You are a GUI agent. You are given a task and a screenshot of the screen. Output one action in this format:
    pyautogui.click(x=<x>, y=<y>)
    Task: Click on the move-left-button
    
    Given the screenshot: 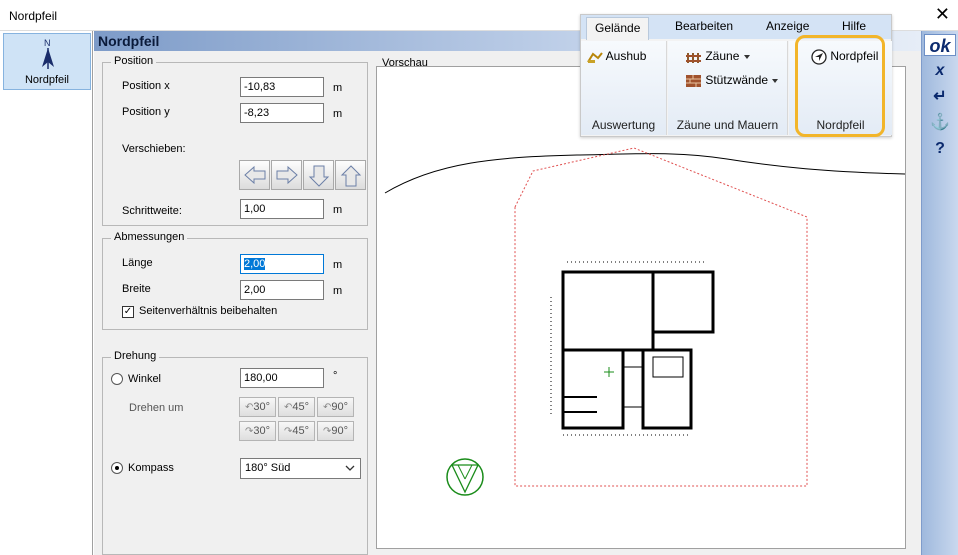 What is the action you would take?
    pyautogui.click(x=254, y=175)
    